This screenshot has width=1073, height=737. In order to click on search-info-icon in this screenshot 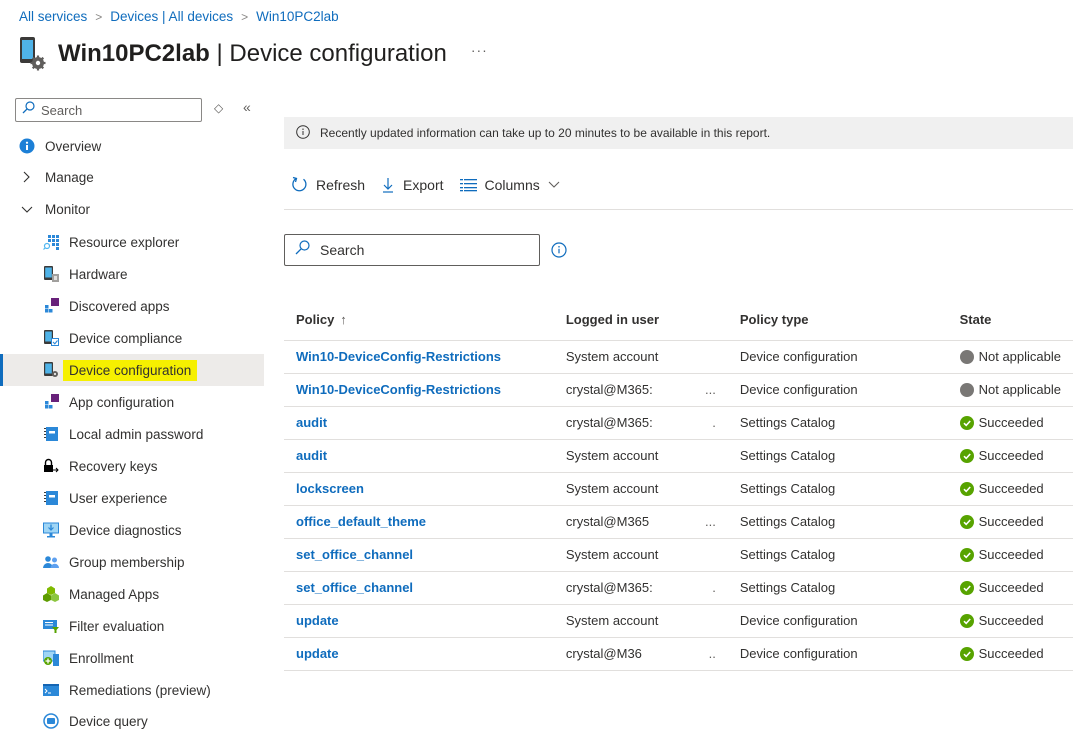, I will do `click(559, 252)`.